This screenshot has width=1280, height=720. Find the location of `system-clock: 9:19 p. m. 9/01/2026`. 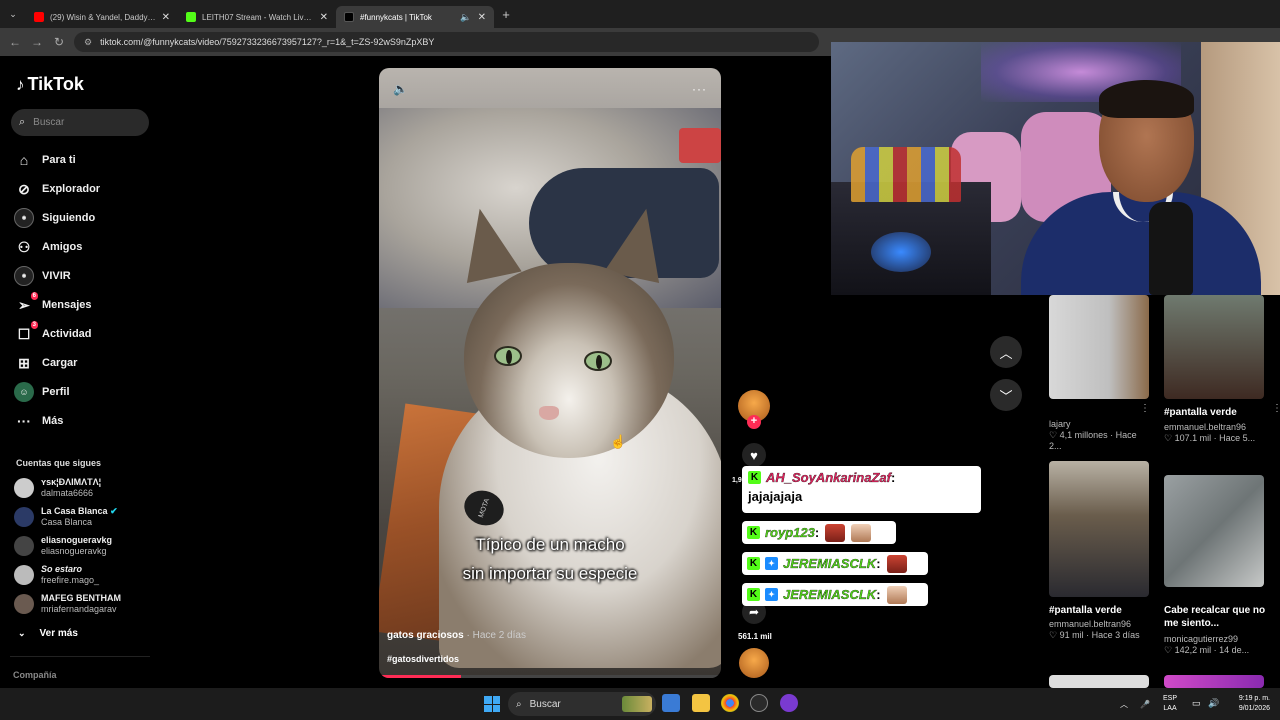

system-clock: 9:19 p. m. 9/01/2026 is located at coordinates (1249, 704).